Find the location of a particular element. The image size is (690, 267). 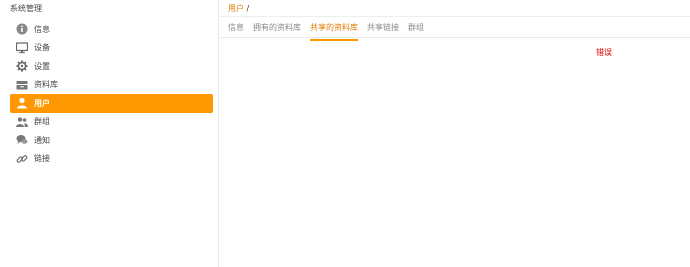

sidebar-item-label: 群组 is located at coordinates (42, 122).